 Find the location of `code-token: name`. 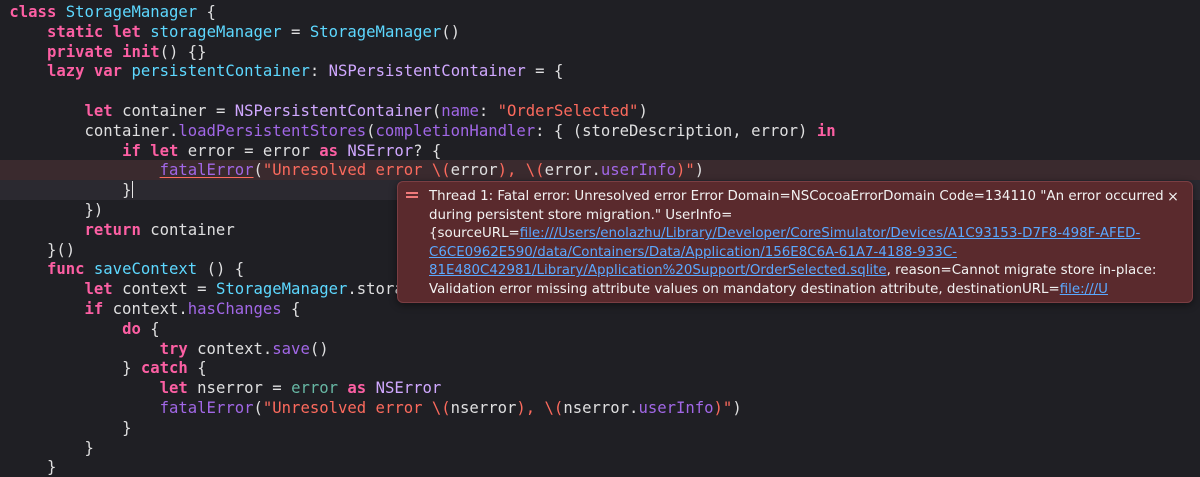

code-token: name is located at coordinates (460, 111).